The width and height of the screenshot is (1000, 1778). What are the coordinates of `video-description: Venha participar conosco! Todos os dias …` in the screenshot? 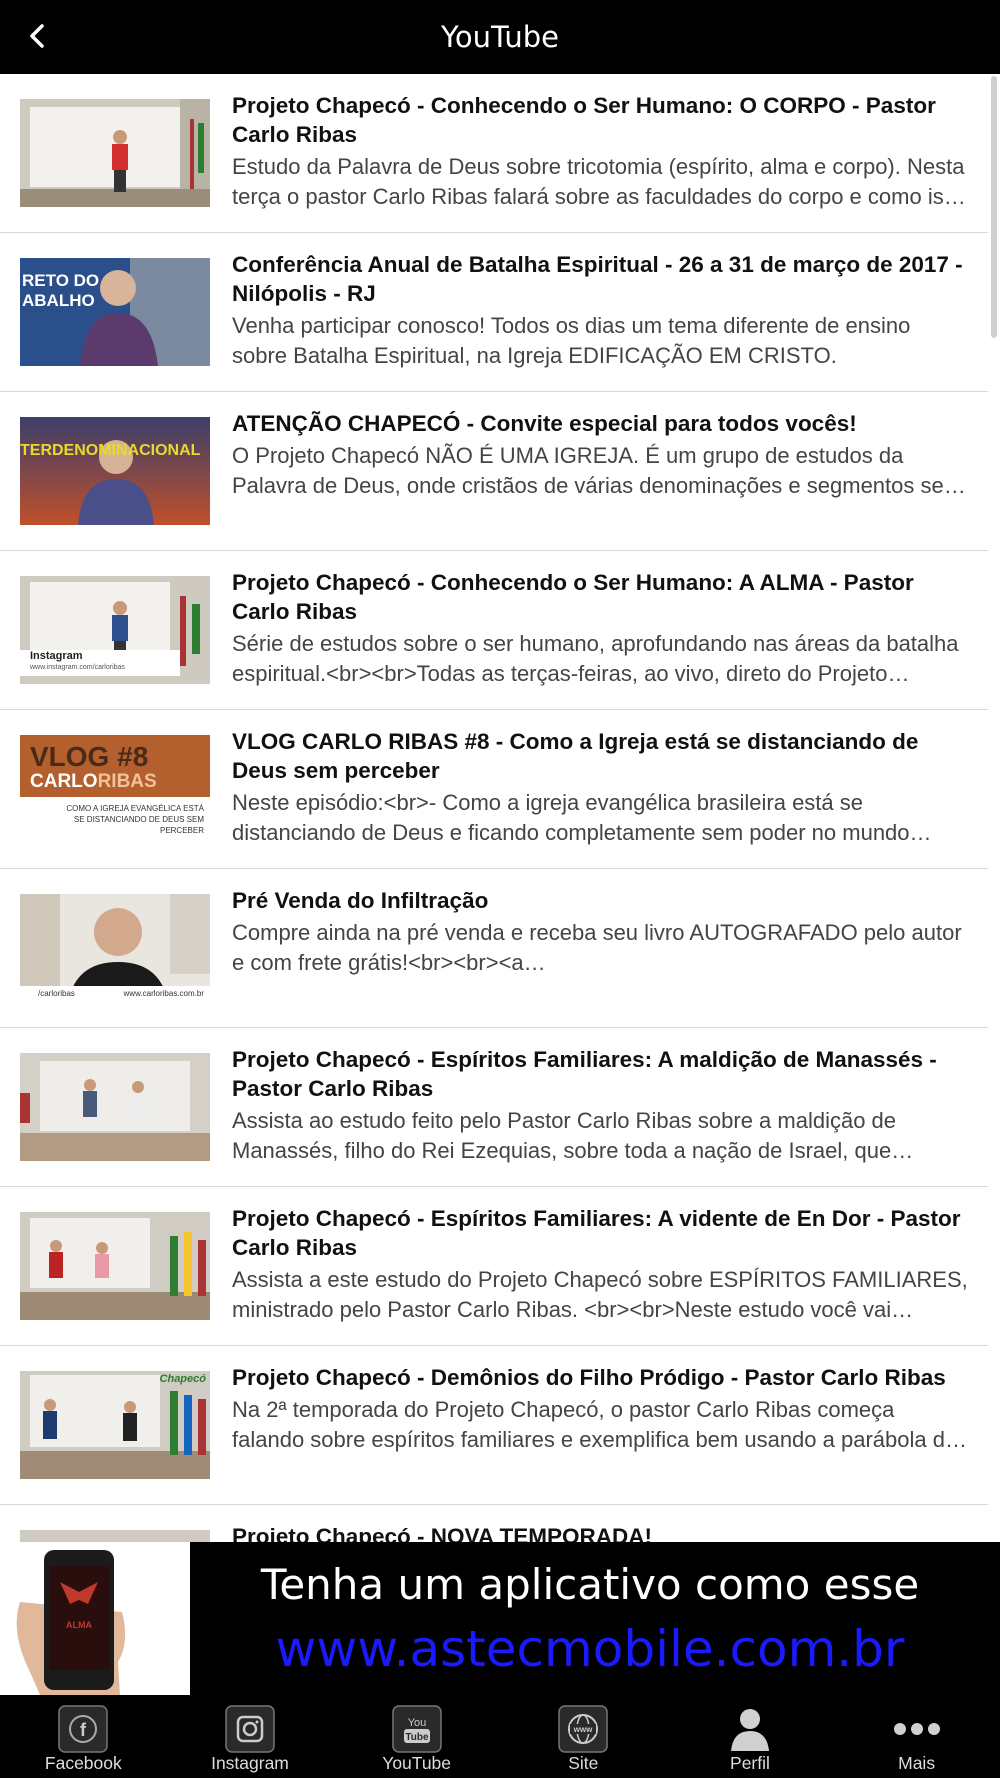 It's located at (571, 340).